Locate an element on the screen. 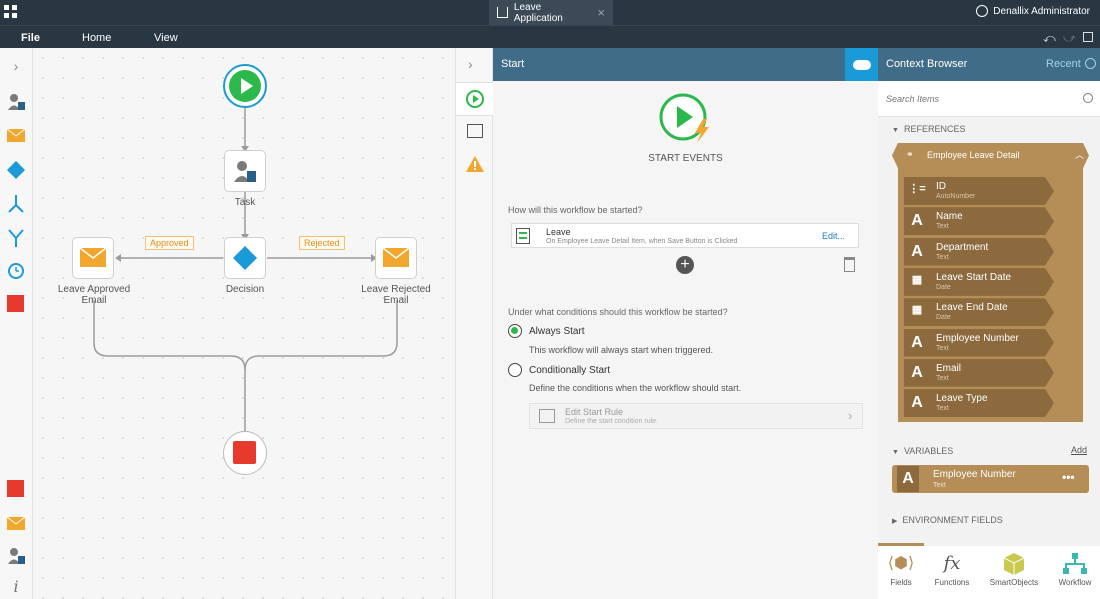  decision-tool-icon is located at coordinates (16, 170).